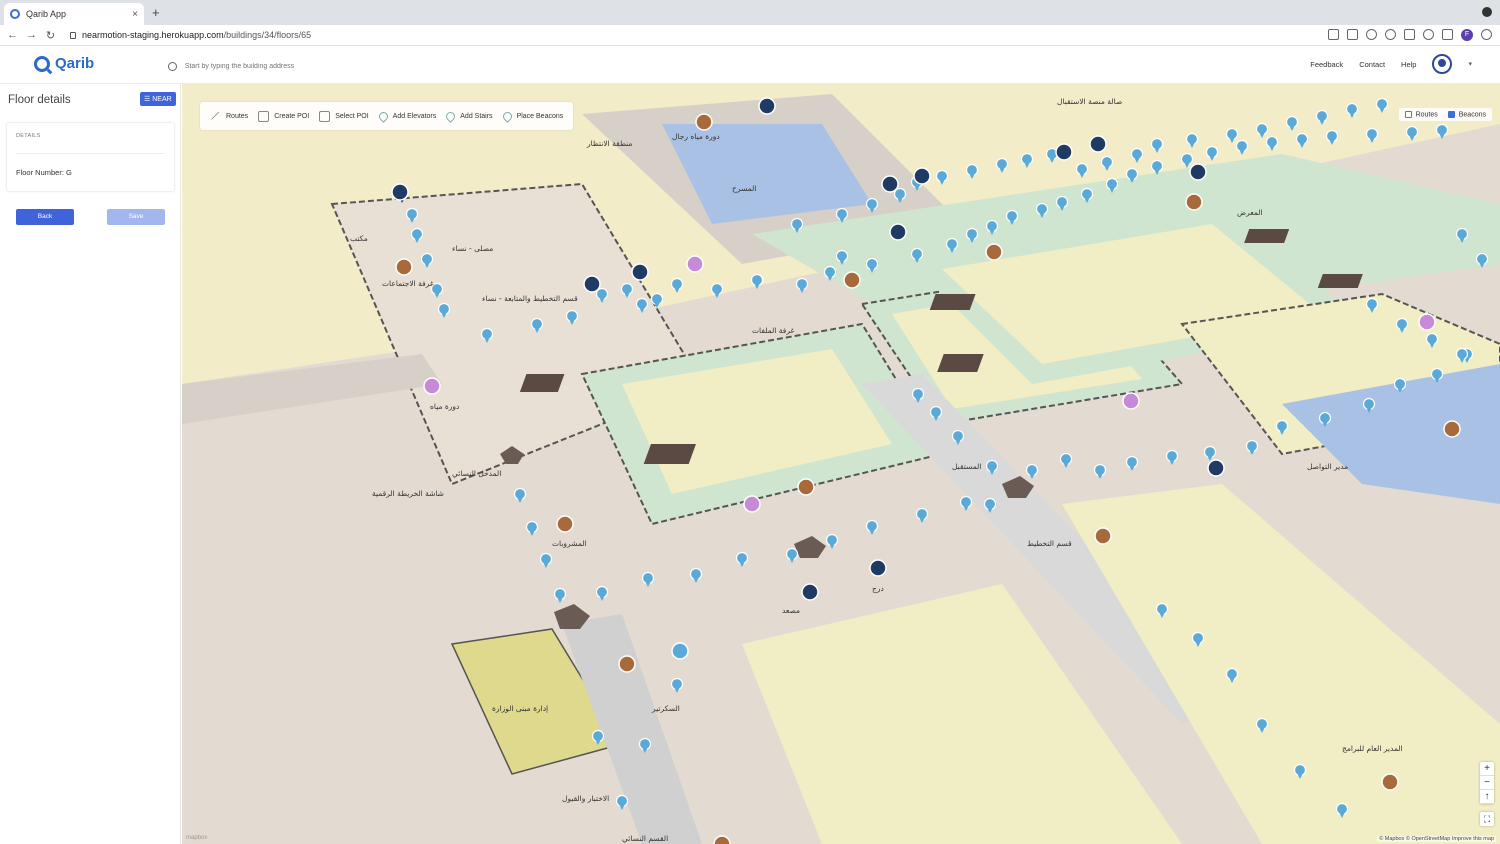 This screenshot has width=1500, height=844. Describe the element at coordinates (540, 116) in the screenshot. I see `tool-label: Place Beacons` at that location.